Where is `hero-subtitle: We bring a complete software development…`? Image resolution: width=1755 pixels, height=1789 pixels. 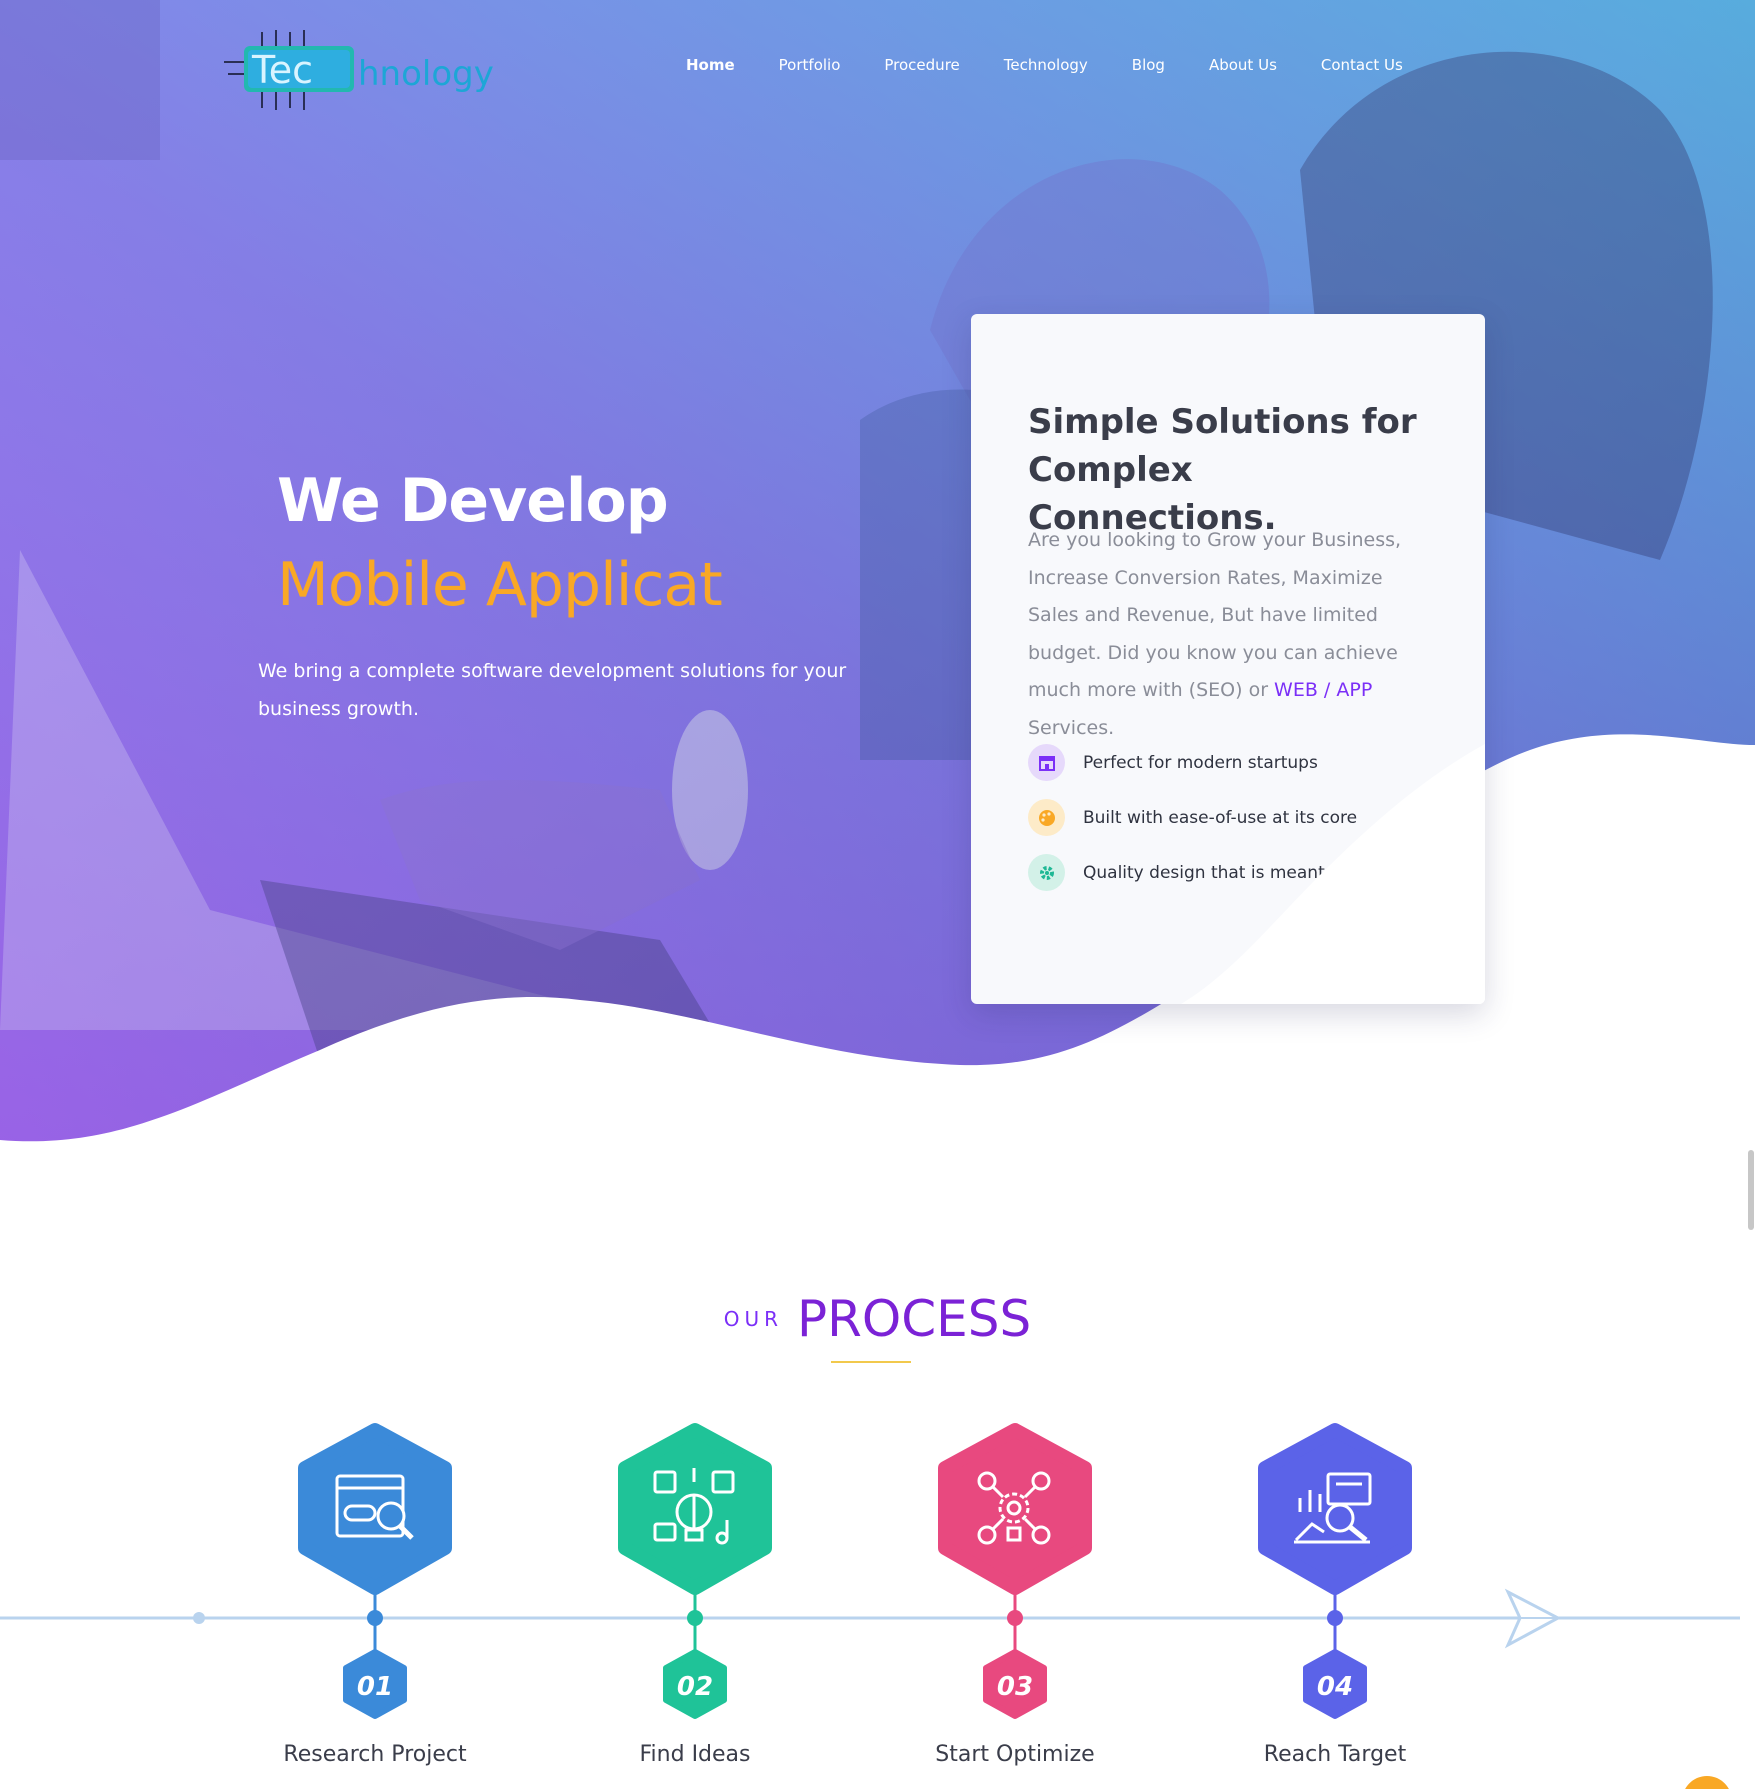
hero-subtitle: We bring a complete software development… is located at coordinates (552, 690).